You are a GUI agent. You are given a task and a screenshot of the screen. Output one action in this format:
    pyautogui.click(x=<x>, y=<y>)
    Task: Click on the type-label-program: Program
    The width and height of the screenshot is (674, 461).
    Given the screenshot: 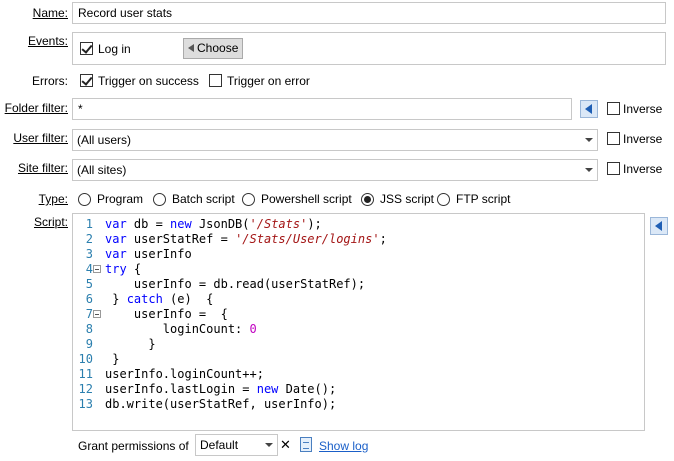 What is the action you would take?
    pyautogui.click(x=120, y=199)
    